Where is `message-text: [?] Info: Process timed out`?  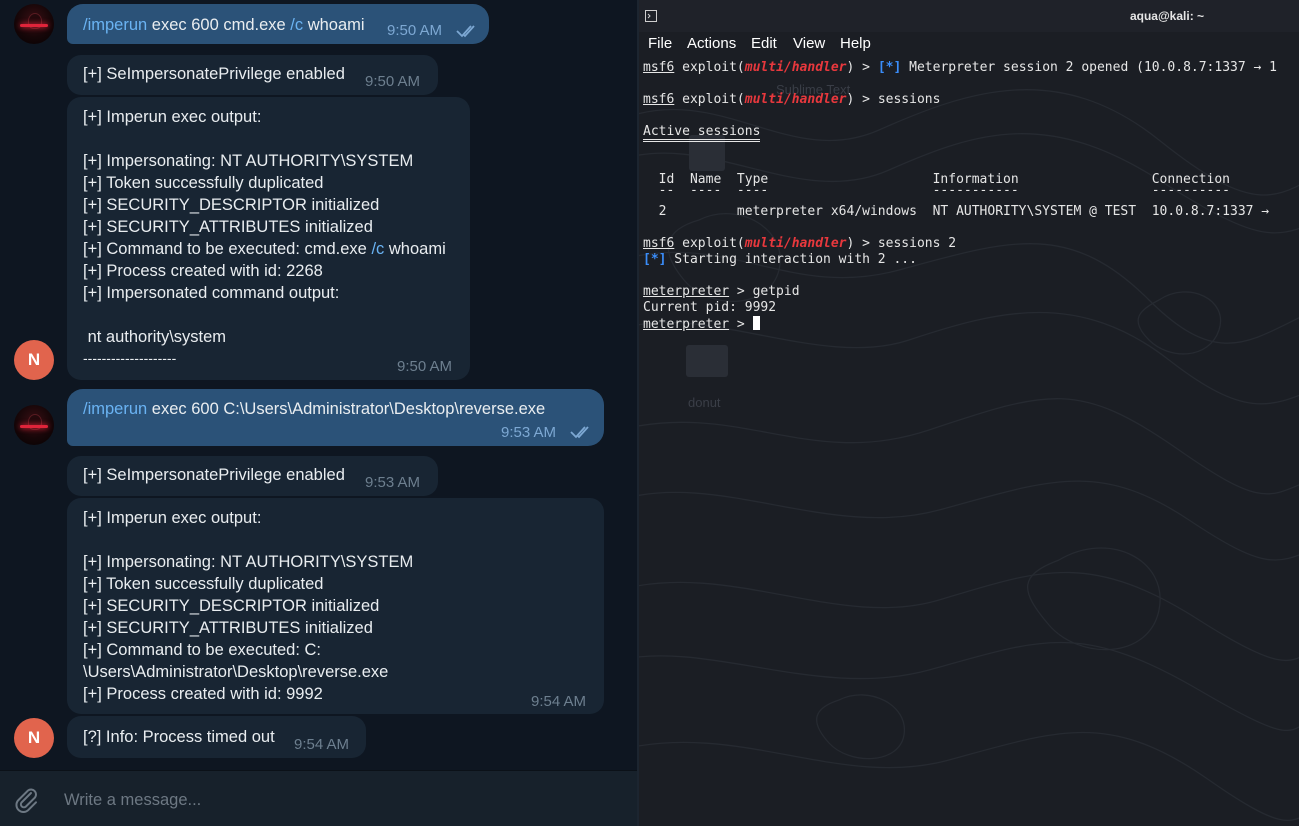
message-text: [?] Info: Process timed out is located at coordinates (179, 737).